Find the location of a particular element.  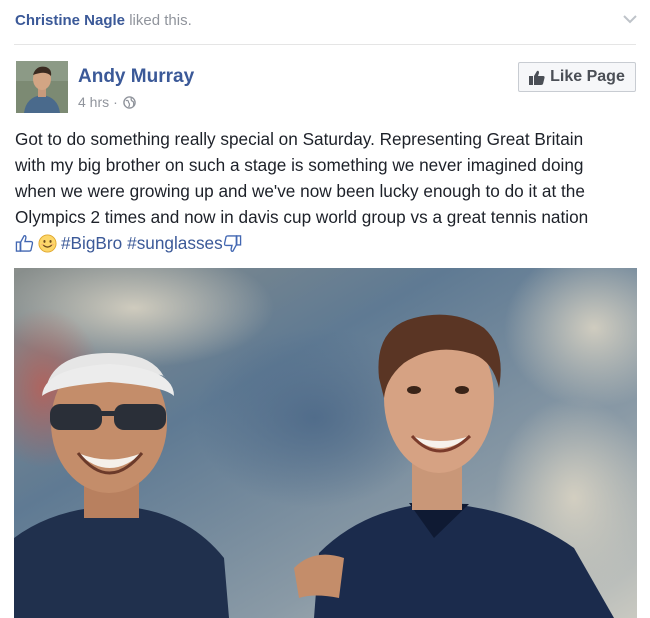

activity-action-text: liked this. is located at coordinates (160, 20).